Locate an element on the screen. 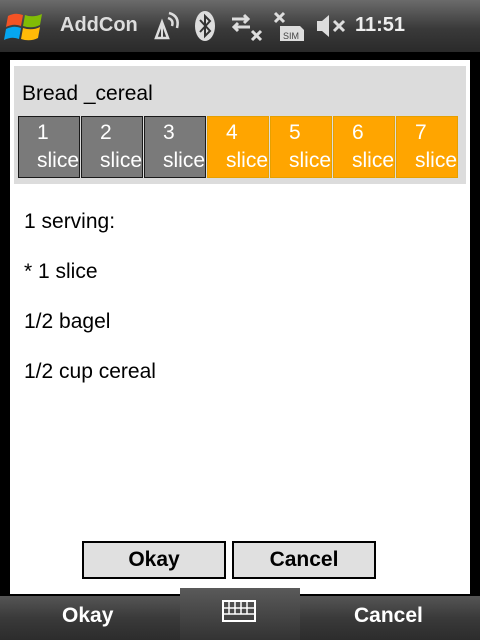 The height and width of the screenshot is (640, 480). softkey-cancel: Cancel is located at coordinates (388, 616).